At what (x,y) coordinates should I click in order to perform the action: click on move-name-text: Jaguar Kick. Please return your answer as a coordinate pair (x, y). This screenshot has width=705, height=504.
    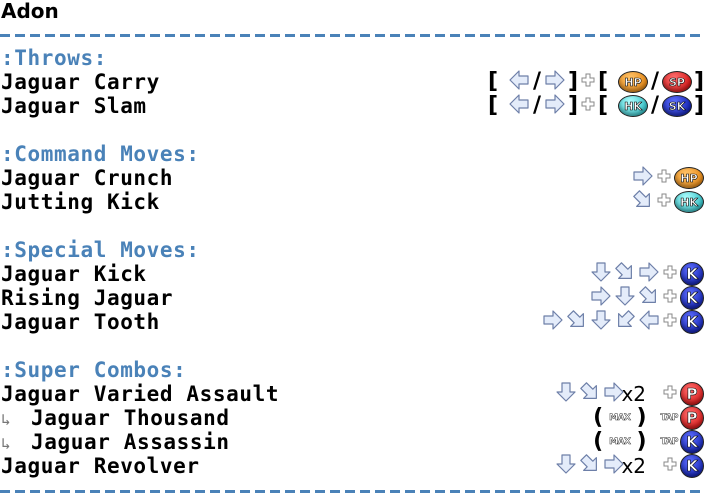
    Looking at the image, I should click on (74, 274).